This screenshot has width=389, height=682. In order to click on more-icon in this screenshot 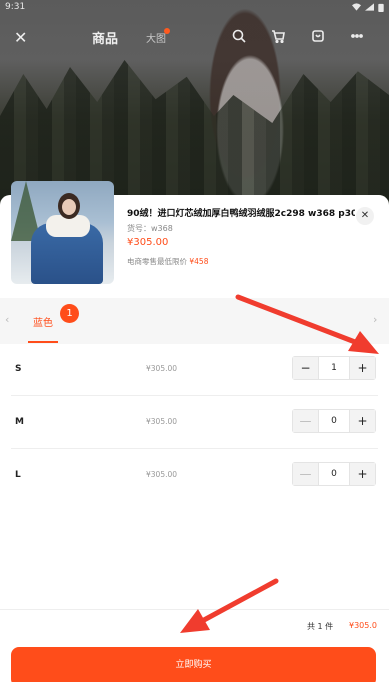, I will do `click(358, 36)`.